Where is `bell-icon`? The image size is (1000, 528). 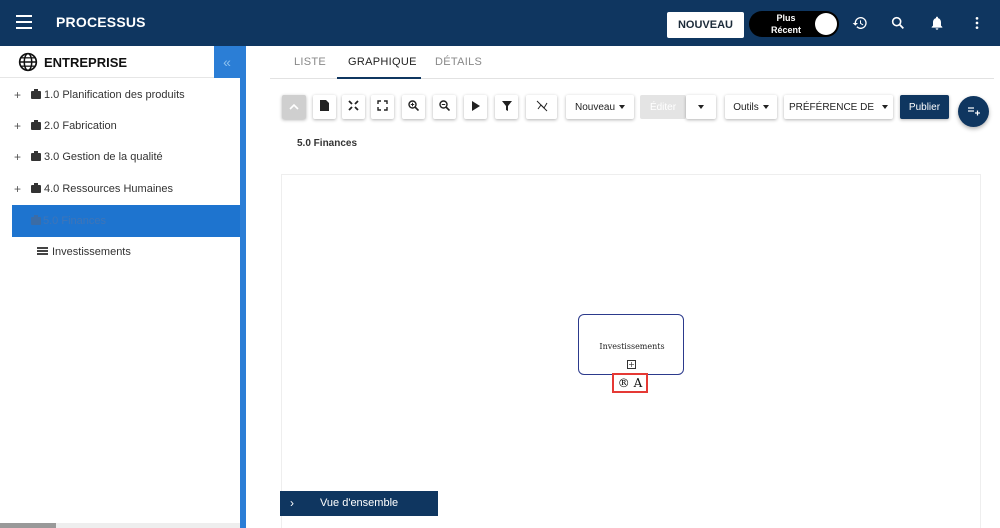 bell-icon is located at coordinates (937, 23).